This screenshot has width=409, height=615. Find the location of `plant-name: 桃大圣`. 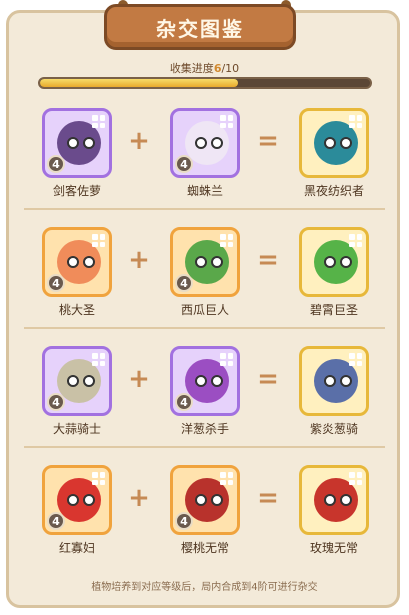

plant-name: 桃大圣 is located at coordinates (76, 310).